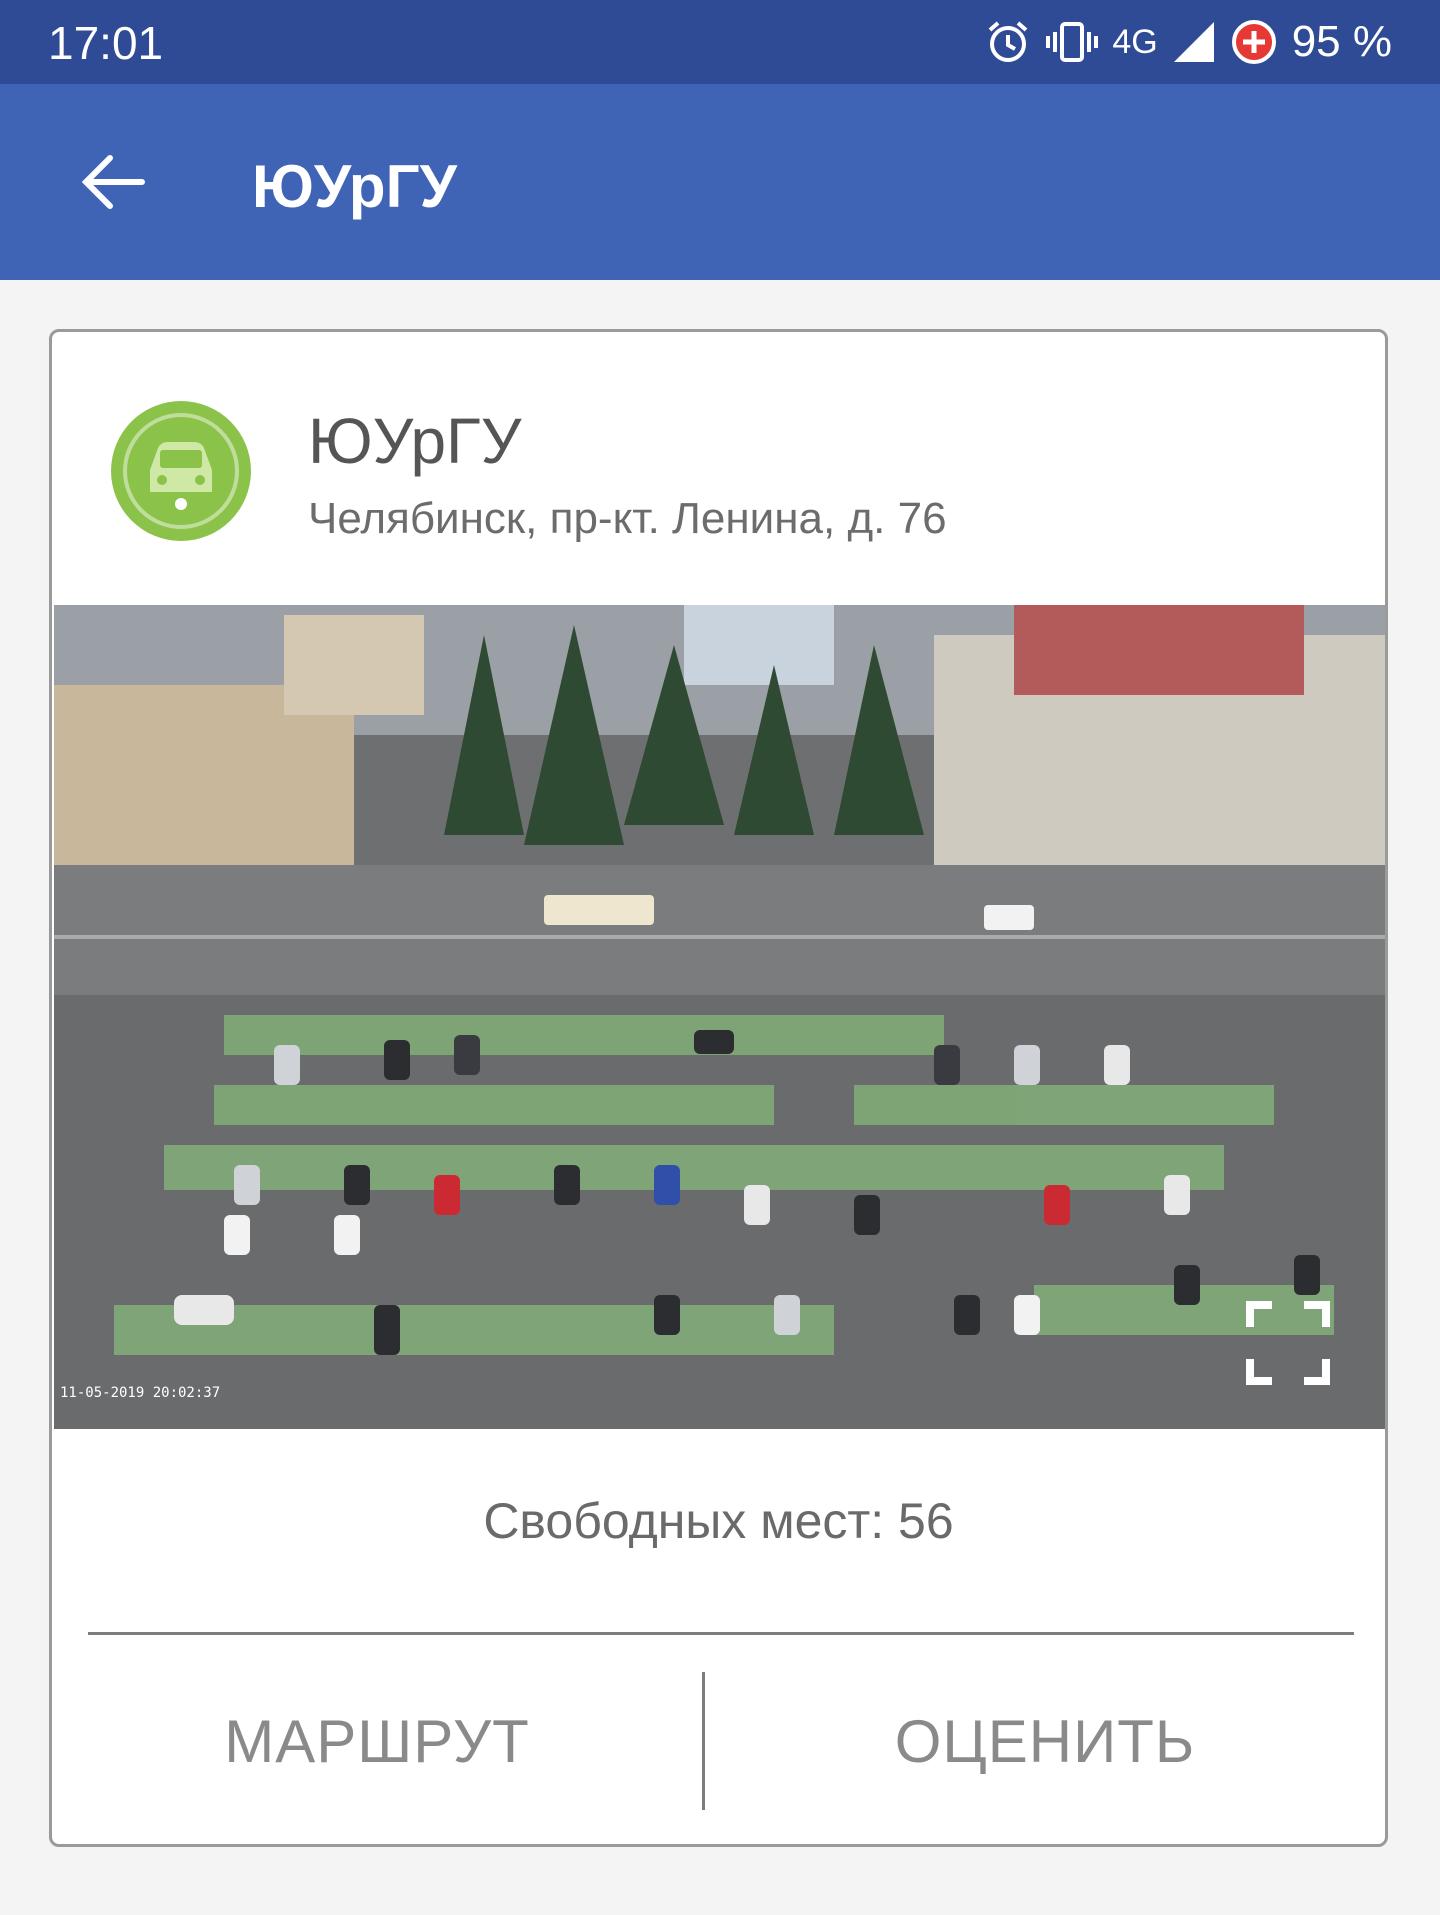  I want to click on divider, so click(721, 1633).